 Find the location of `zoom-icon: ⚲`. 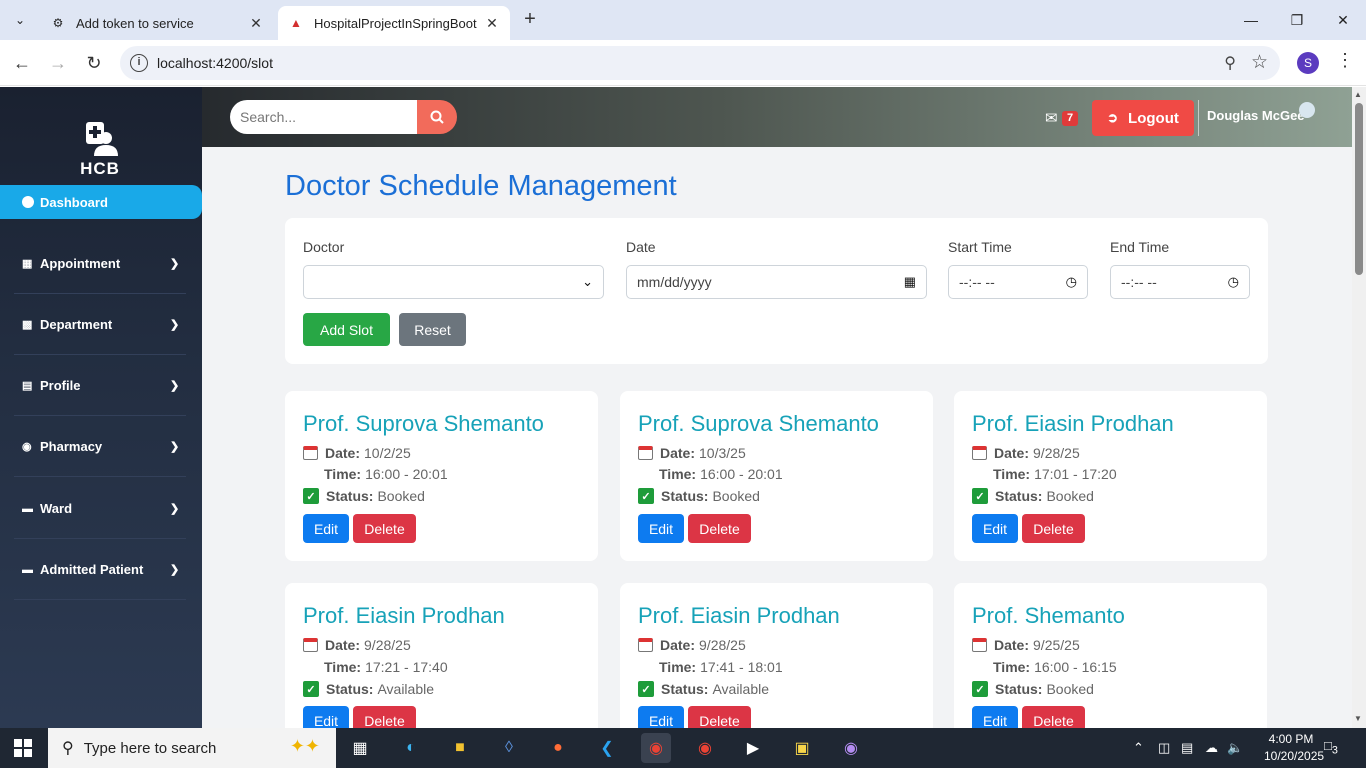

zoom-icon: ⚲ is located at coordinates (1230, 63).